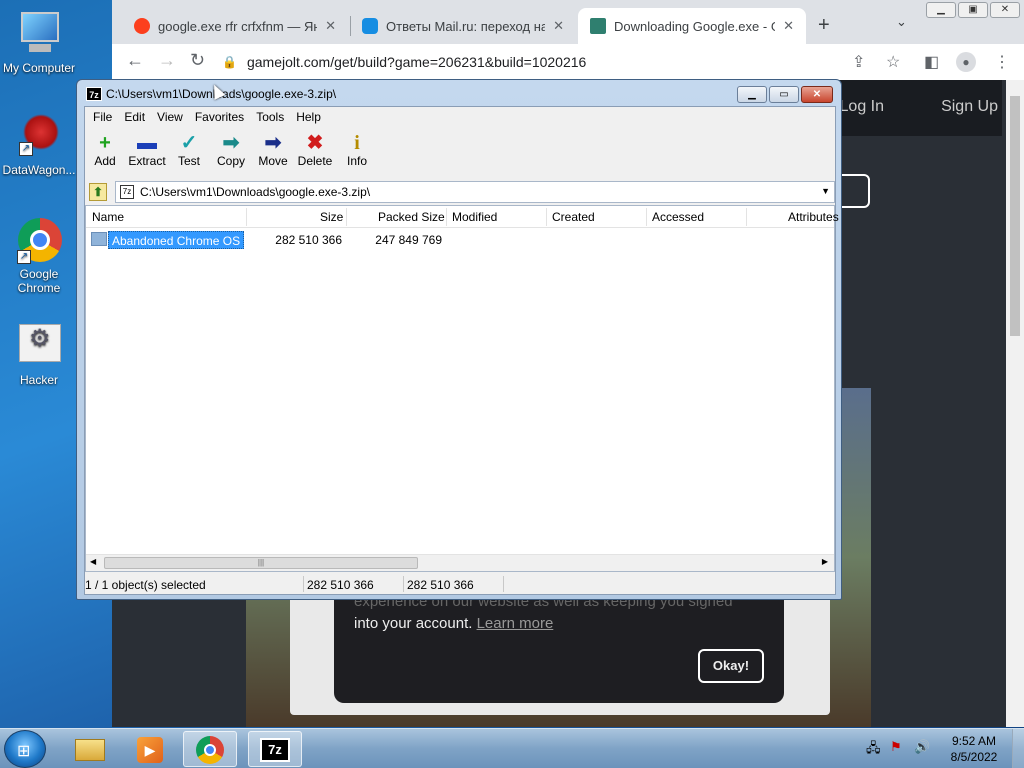  I want to click on desktop-icon-label: Hacker, so click(38, 380).